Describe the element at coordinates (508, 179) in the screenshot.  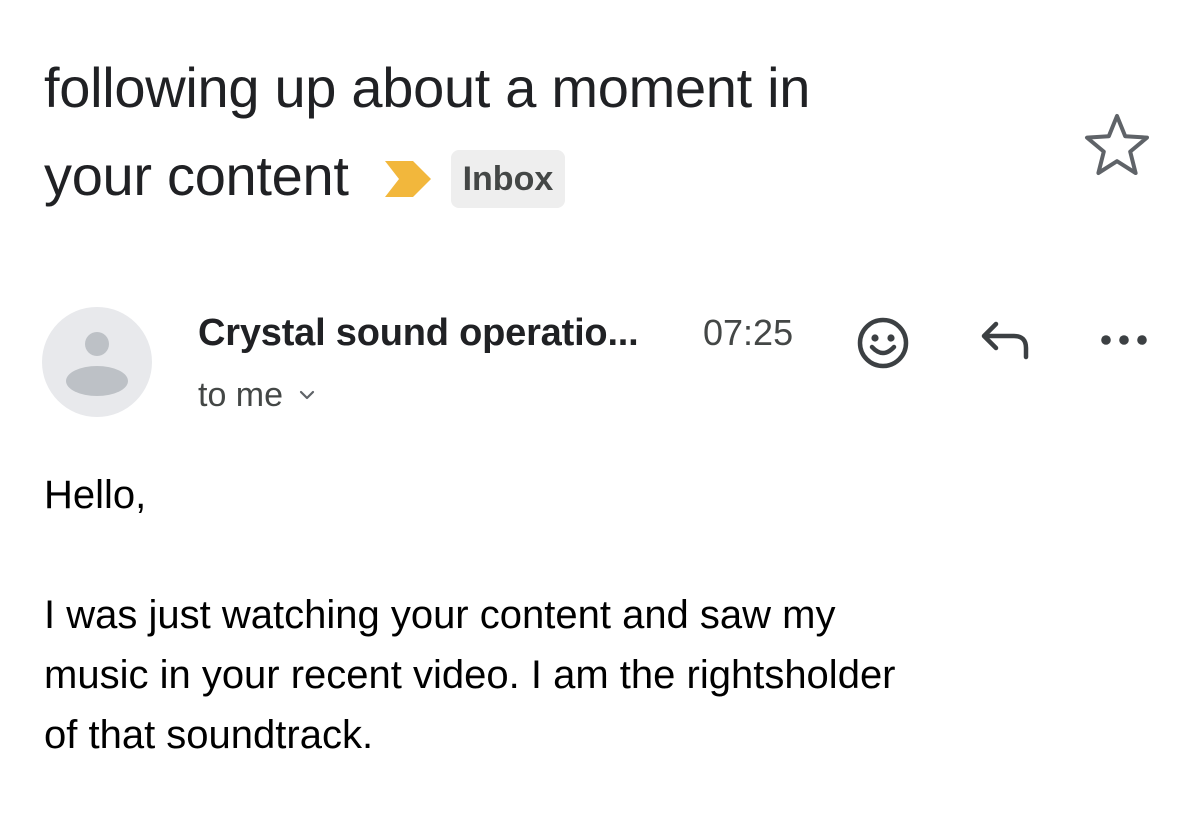
I see `inbox-label-chip: Inbox` at that location.